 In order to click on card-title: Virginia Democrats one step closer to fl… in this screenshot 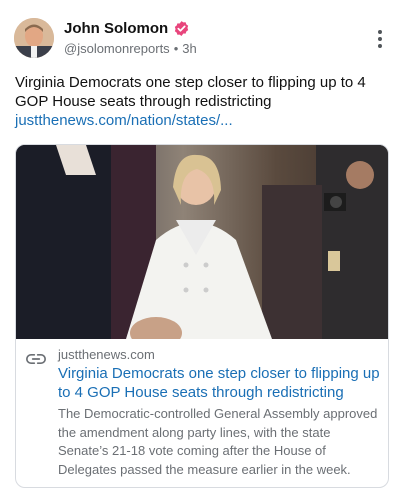, I will do `click(219, 383)`.